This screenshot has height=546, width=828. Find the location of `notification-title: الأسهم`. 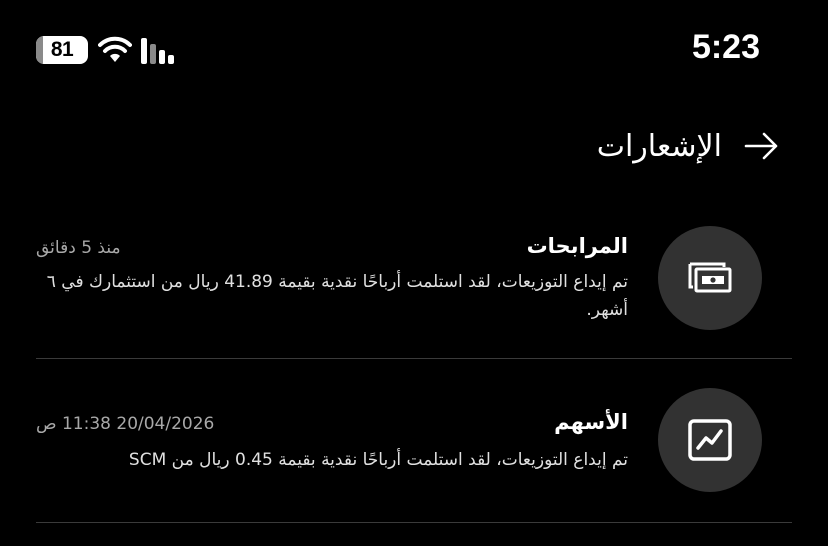

notification-title: الأسهم is located at coordinates (591, 422).